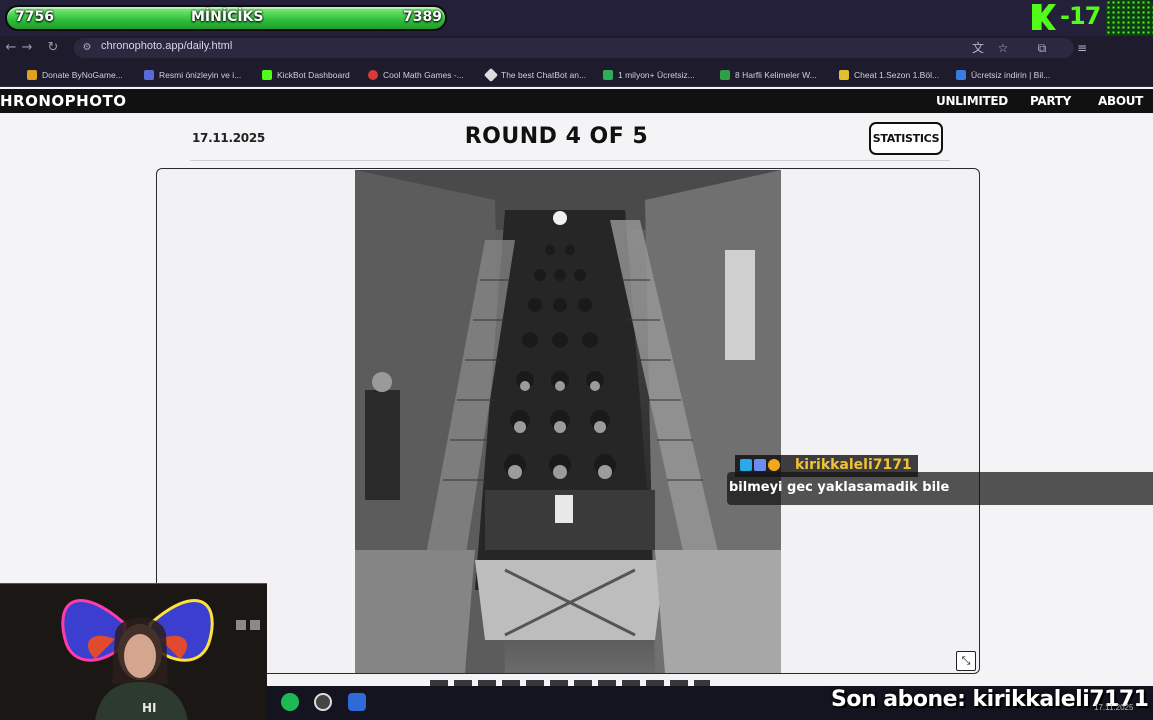 This screenshot has width=1153, height=720. What do you see at coordinates (556, 136) in the screenshot?
I see `round-title: ROUND 4 OF 5` at bounding box center [556, 136].